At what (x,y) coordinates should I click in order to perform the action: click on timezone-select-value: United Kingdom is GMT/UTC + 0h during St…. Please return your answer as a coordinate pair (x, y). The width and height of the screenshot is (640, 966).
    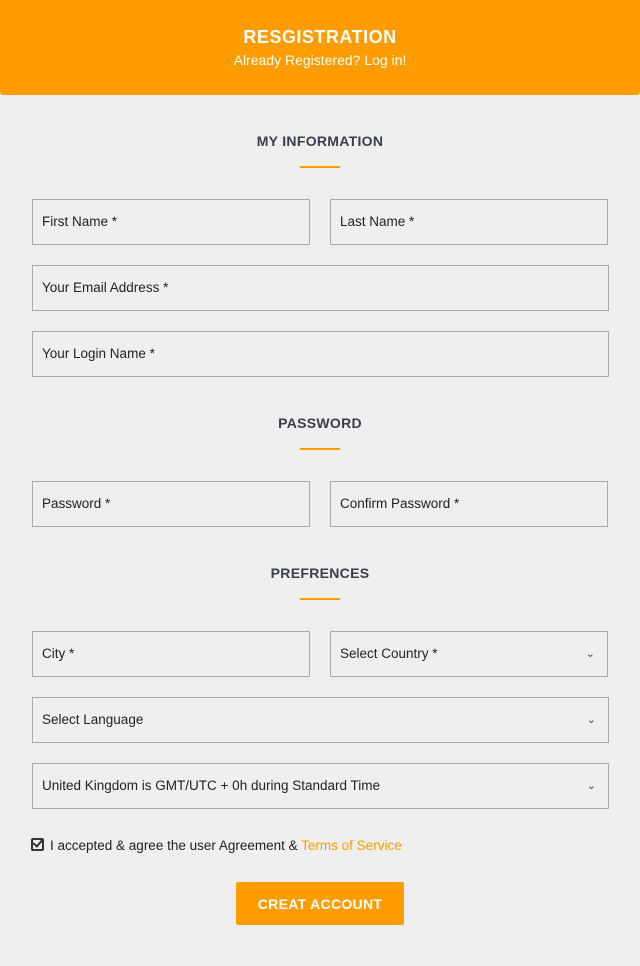
    Looking at the image, I should click on (211, 785).